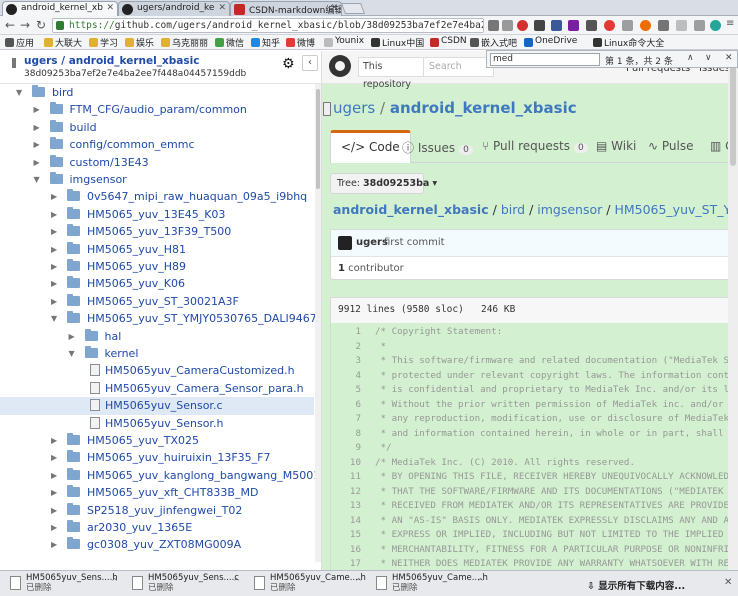 The image size is (738, 596). I want to click on back-icon: ←, so click(10, 25).